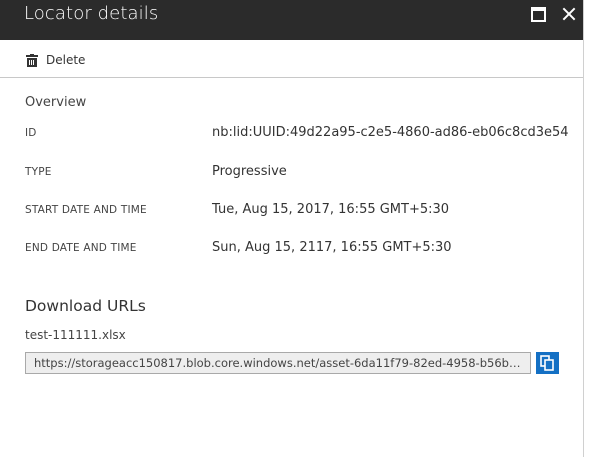 Image resolution: width=592 pixels, height=457 pixels. Describe the element at coordinates (331, 209) in the screenshot. I see `start-date-value: Tue, Aug 15, 2017, 16:55 GMT+5:30` at that location.